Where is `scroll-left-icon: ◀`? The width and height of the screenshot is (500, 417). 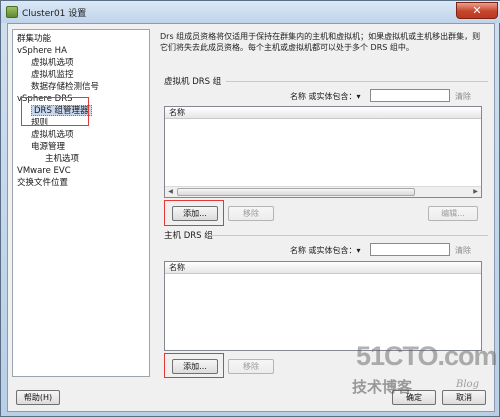 scroll-left-icon: ◀ is located at coordinates (170, 192).